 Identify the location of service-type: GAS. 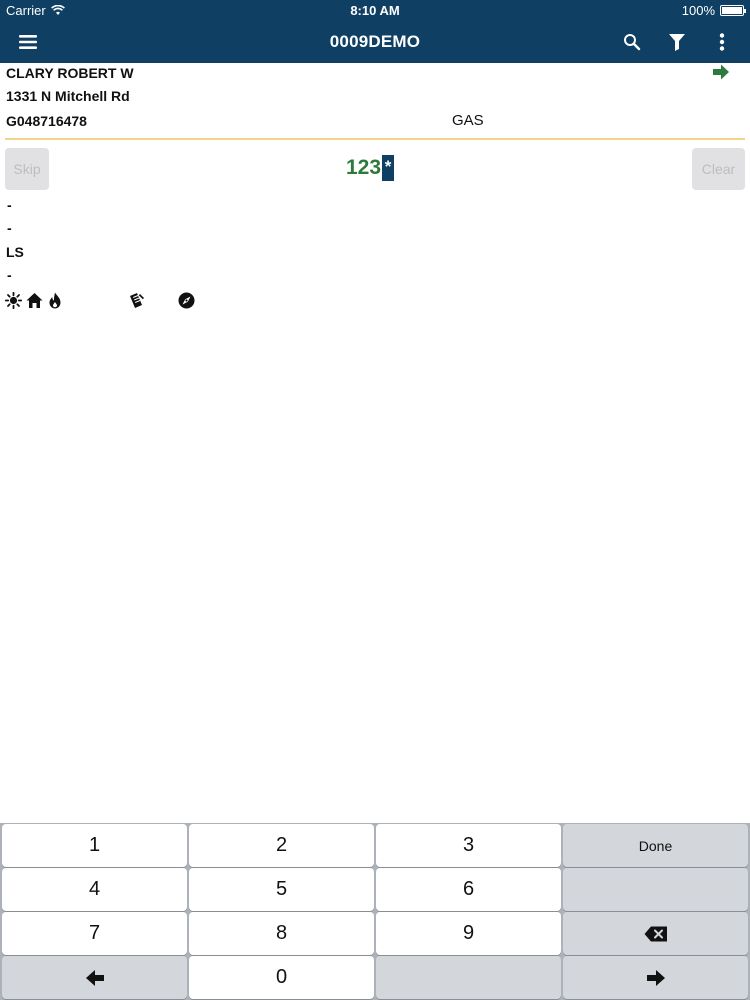
(468, 120).